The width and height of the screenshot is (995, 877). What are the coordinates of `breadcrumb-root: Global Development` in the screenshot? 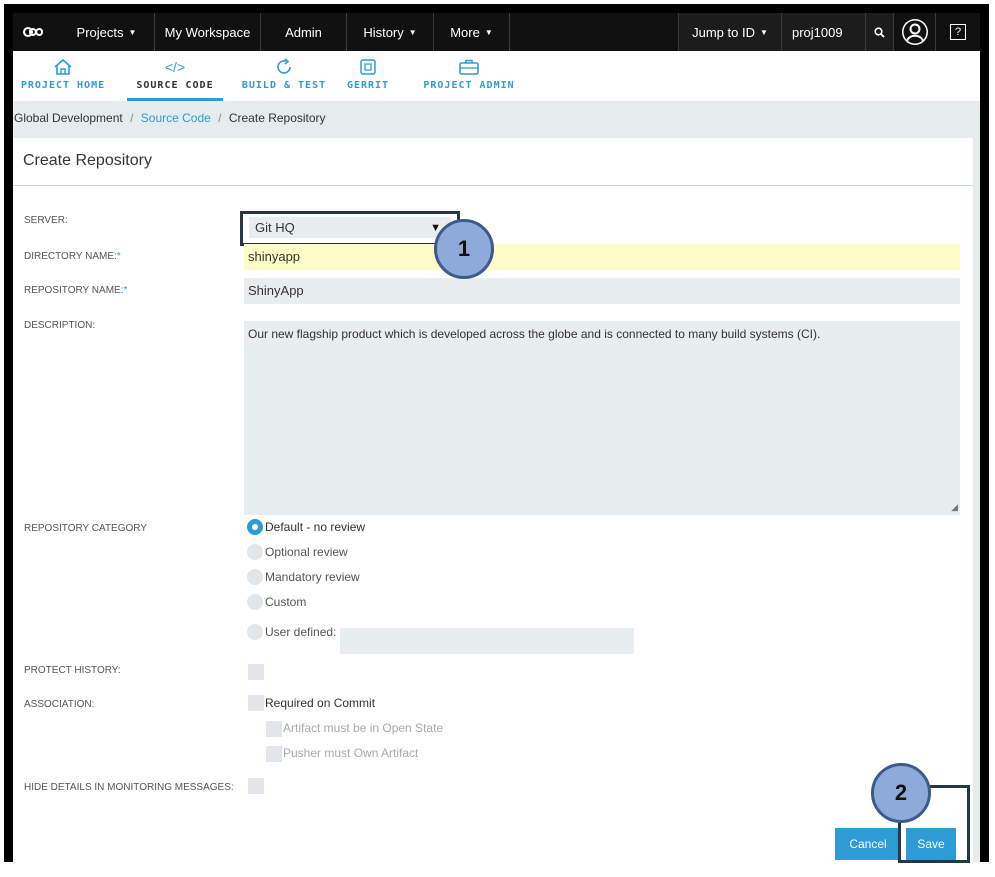 It's located at (68, 118).